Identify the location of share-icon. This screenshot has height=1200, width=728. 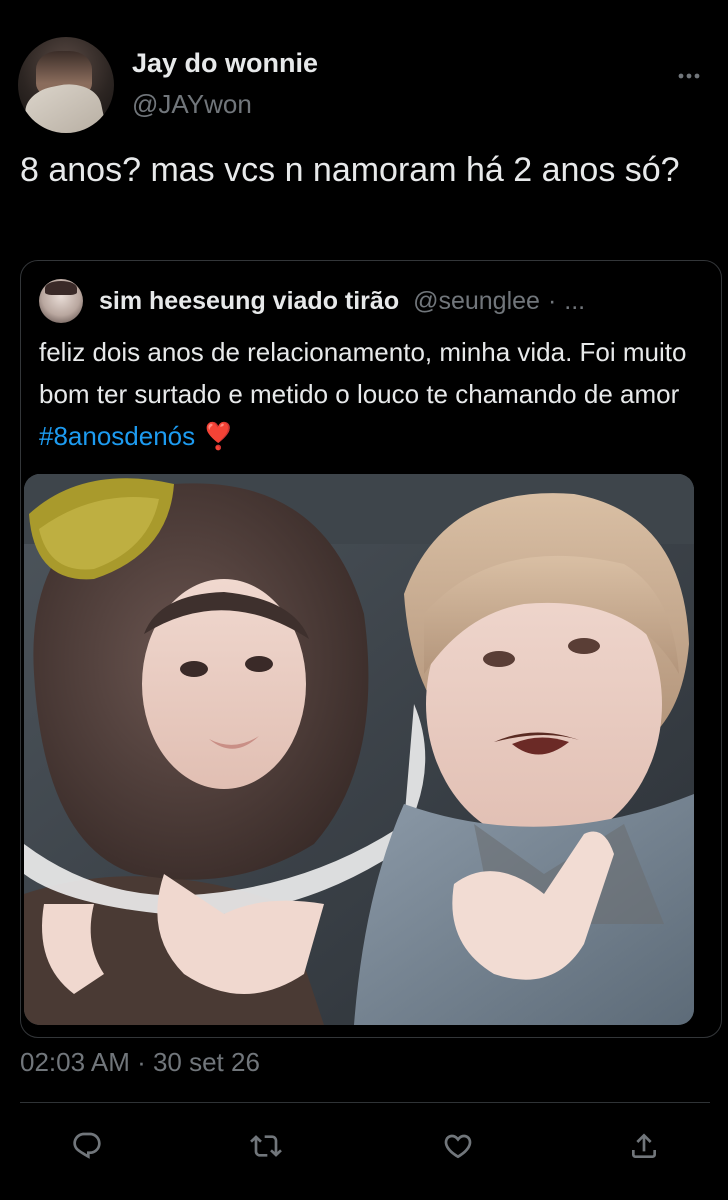
(644, 1145).